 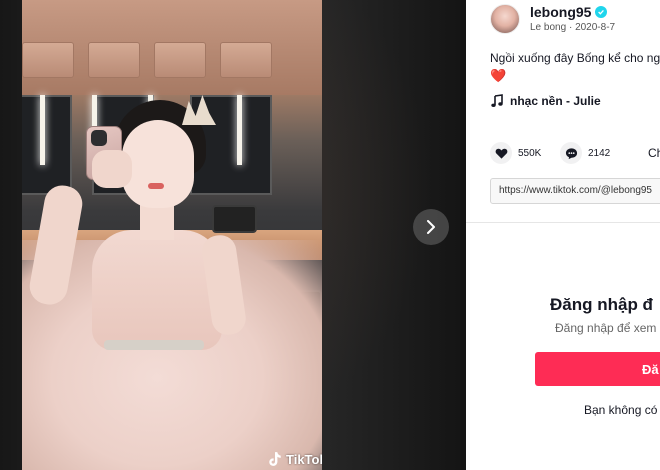 What do you see at coordinates (515, 153) in the screenshot?
I see `like-stat: 550K` at bounding box center [515, 153].